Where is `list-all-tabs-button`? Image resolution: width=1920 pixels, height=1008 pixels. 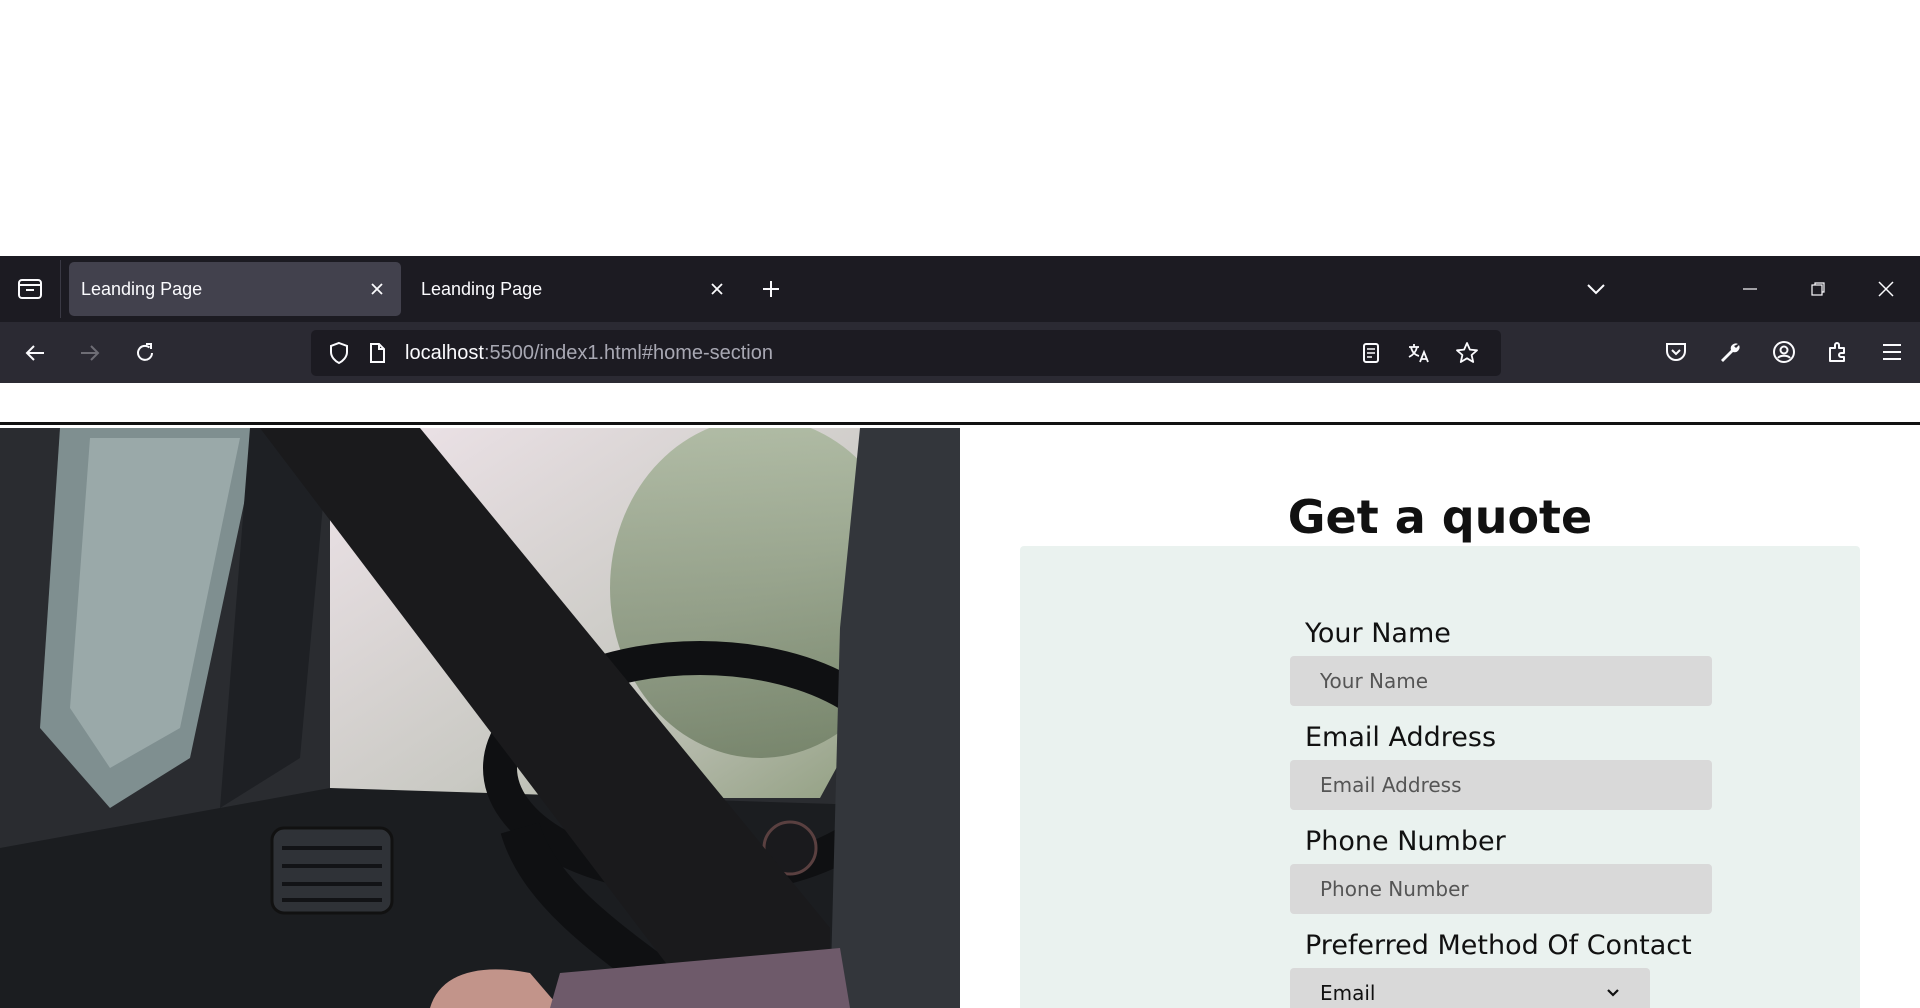
list-all-tabs-button is located at coordinates (1596, 289).